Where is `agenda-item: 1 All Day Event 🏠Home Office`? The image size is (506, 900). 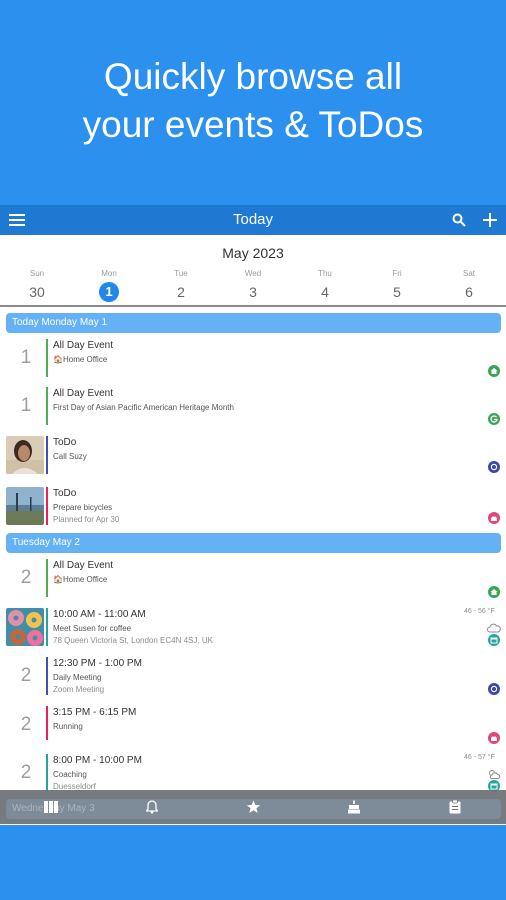 agenda-item: 1 All Day Event 🏠Home Office is located at coordinates (253, 360).